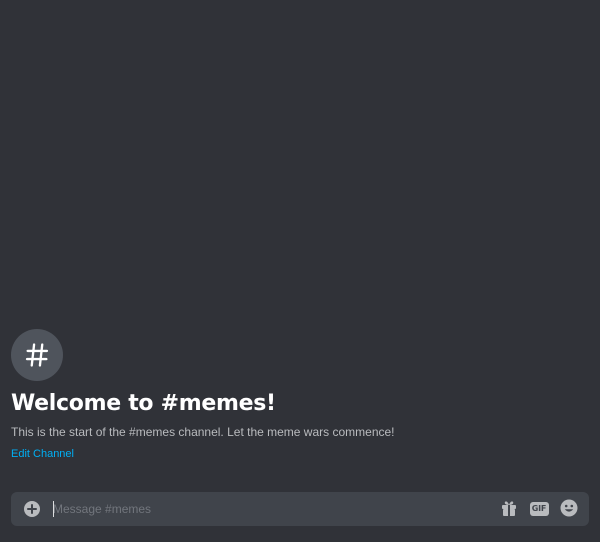 Image resolution: width=600 pixels, height=542 pixels. I want to click on text-cursor, so click(53, 509).